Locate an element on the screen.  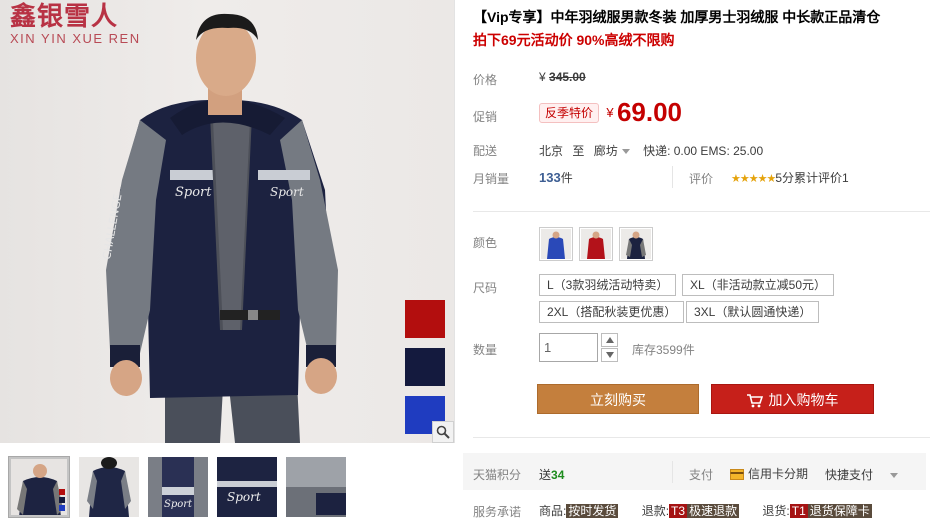
jacket-blue-icon is located at coordinates (556, 244).